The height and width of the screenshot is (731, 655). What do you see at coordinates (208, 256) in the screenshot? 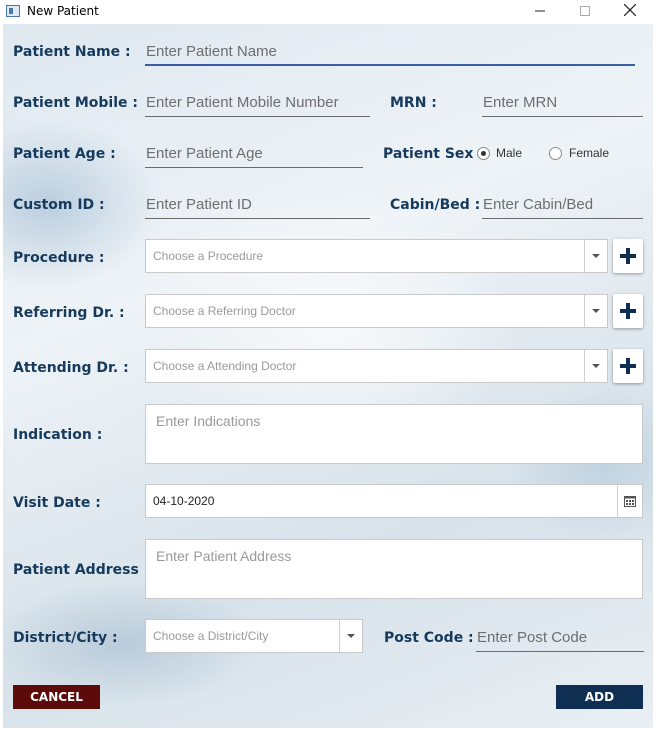
I see `procedure-placeholder: Choose a Procedure` at bounding box center [208, 256].